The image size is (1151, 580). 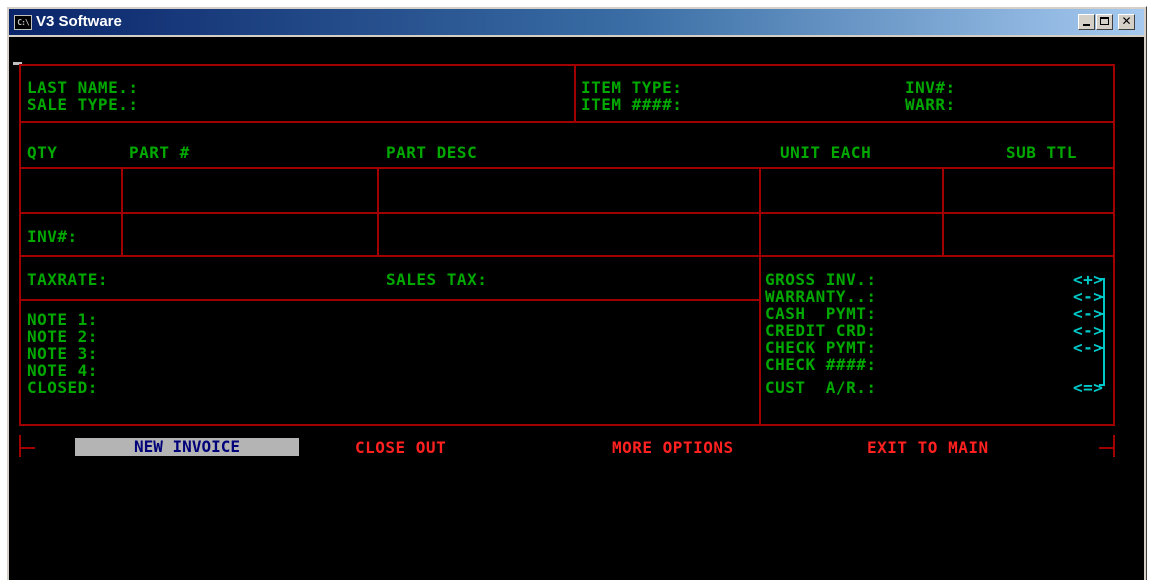 What do you see at coordinates (432, 152) in the screenshot?
I see `column-header-part-desc: PART DESC` at bounding box center [432, 152].